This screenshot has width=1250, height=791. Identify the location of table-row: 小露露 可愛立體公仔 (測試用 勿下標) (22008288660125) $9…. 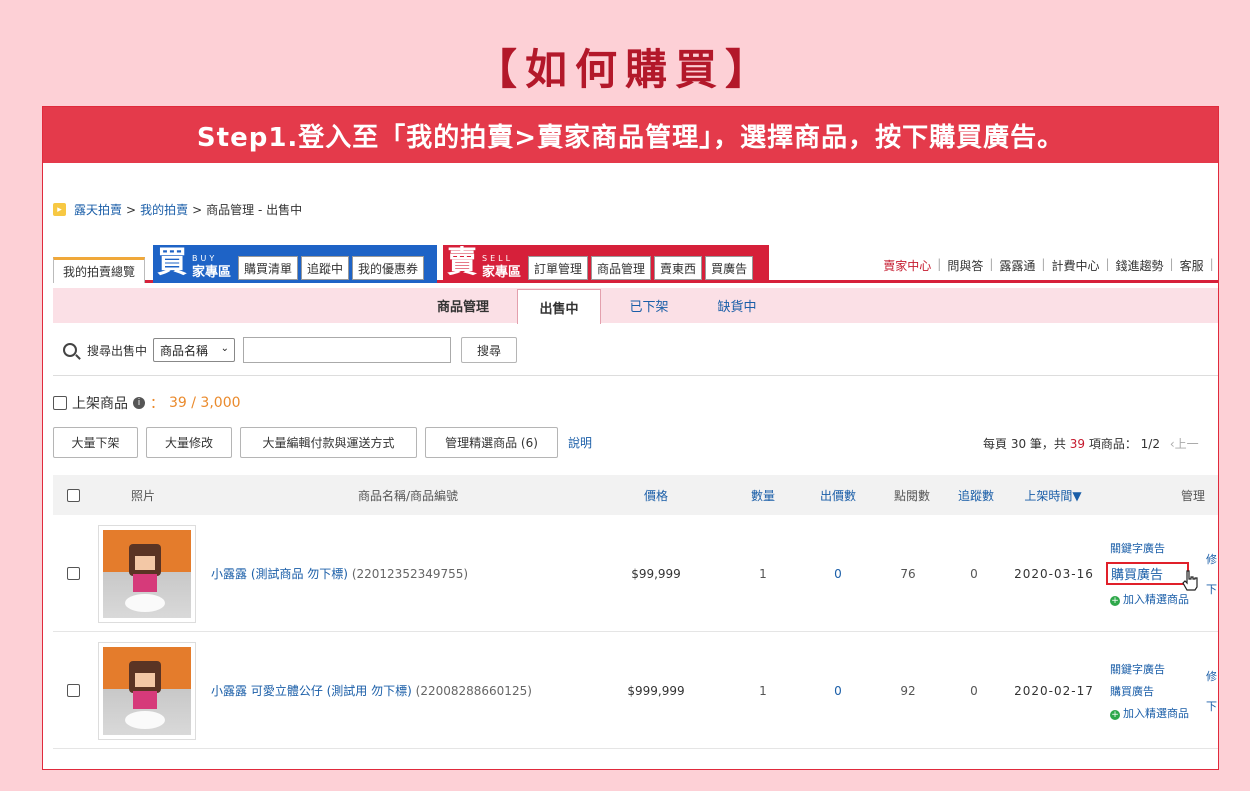
(635, 690).